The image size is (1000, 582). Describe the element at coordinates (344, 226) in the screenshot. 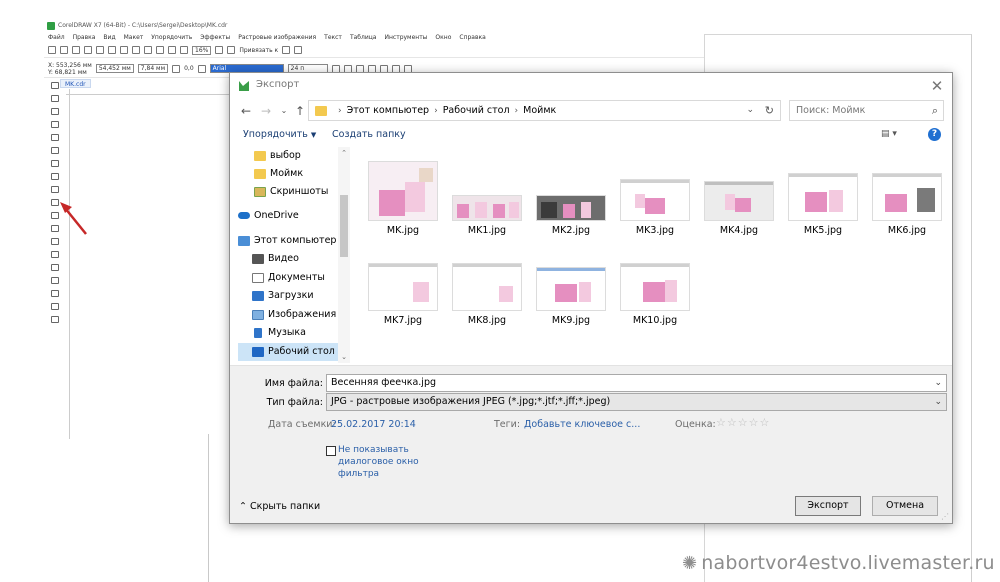

I see `scrollbar-thumb` at that location.